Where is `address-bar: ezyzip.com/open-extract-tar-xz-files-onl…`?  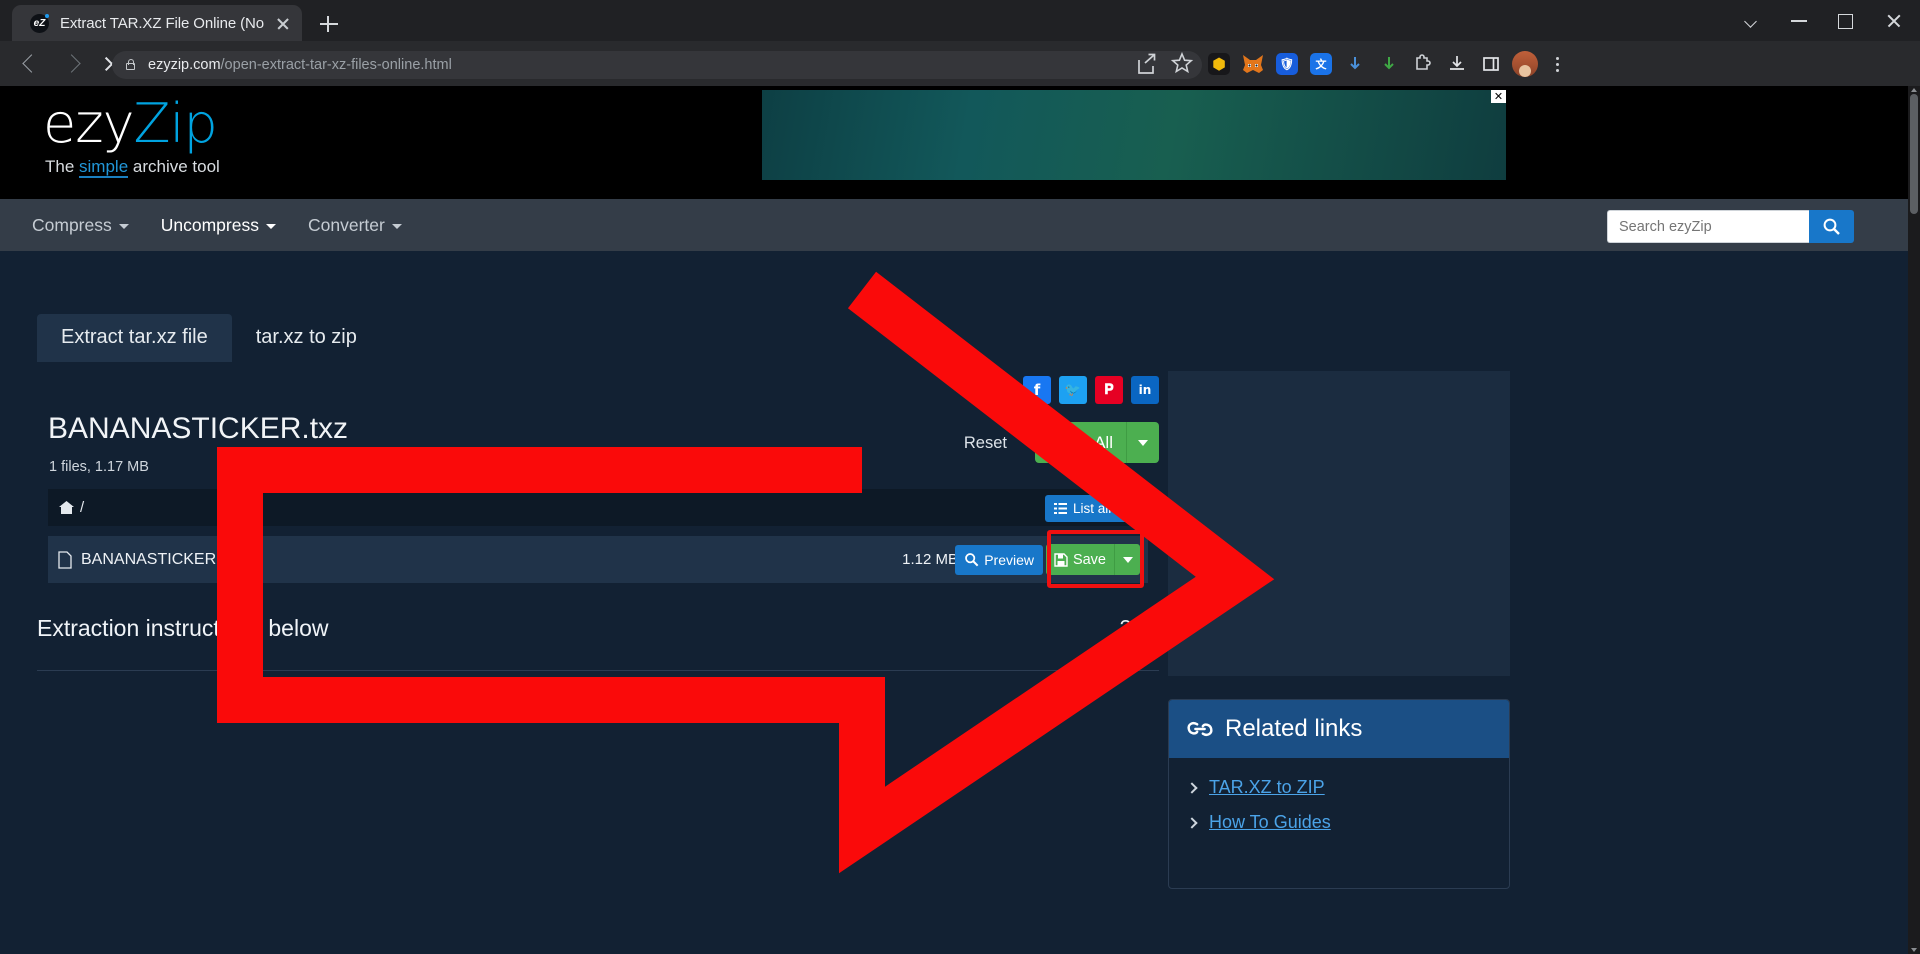
address-bar: ezyzip.com/open-extract-tar-xz-files-onl… is located at coordinates (657, 65).